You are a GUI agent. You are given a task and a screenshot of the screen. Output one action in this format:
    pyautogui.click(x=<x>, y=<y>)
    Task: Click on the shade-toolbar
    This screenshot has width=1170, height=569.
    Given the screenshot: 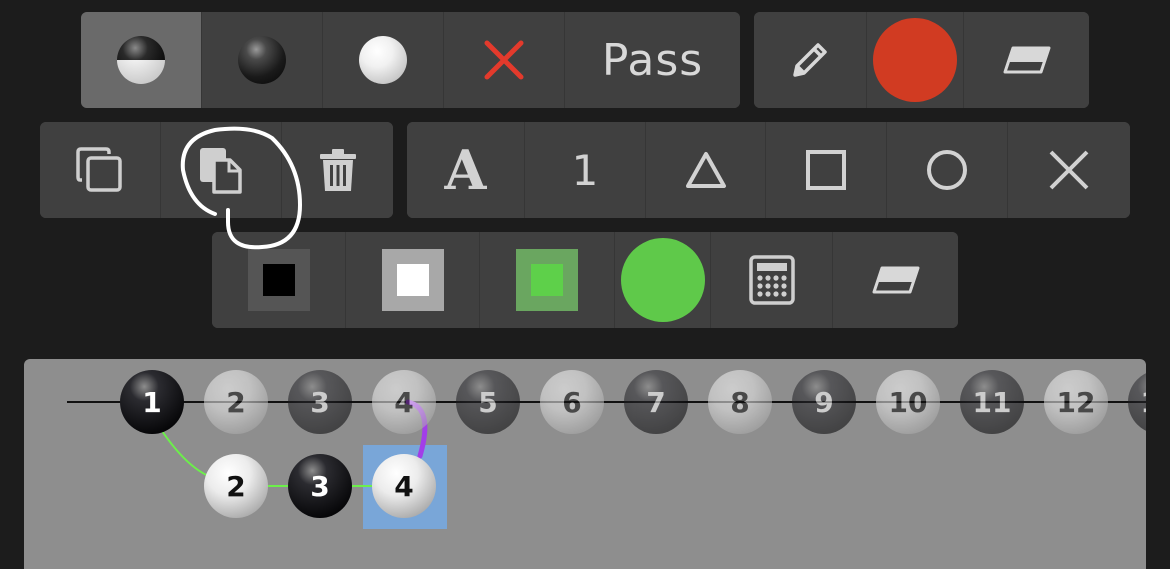 What is the action you would take?
    pyautogui.click(x=585, y=280)
    